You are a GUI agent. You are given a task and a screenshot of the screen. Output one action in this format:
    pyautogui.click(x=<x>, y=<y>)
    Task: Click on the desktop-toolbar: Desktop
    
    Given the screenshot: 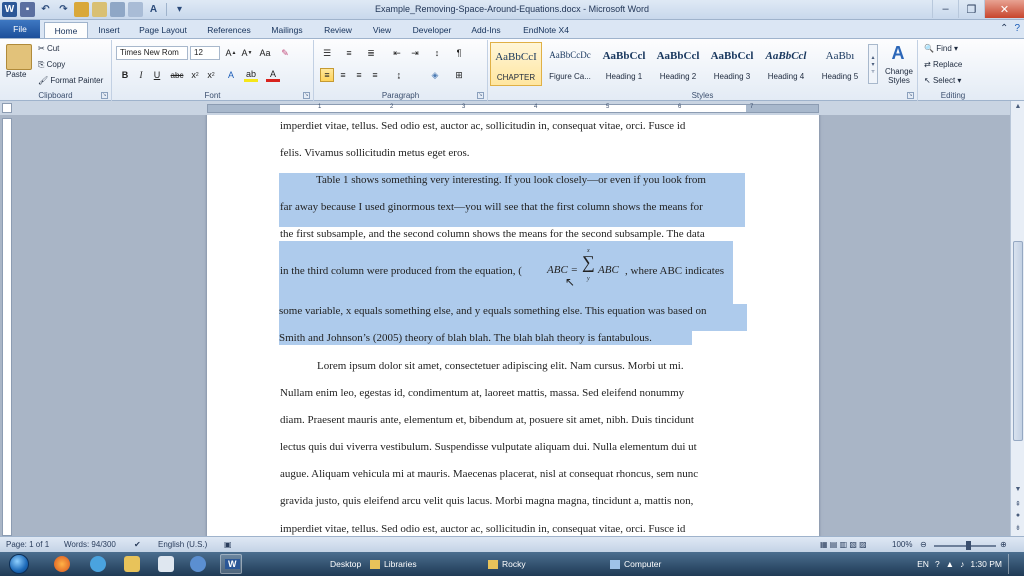 What is the action you would take?
    pyautogui.click(x=345, y=564)
    